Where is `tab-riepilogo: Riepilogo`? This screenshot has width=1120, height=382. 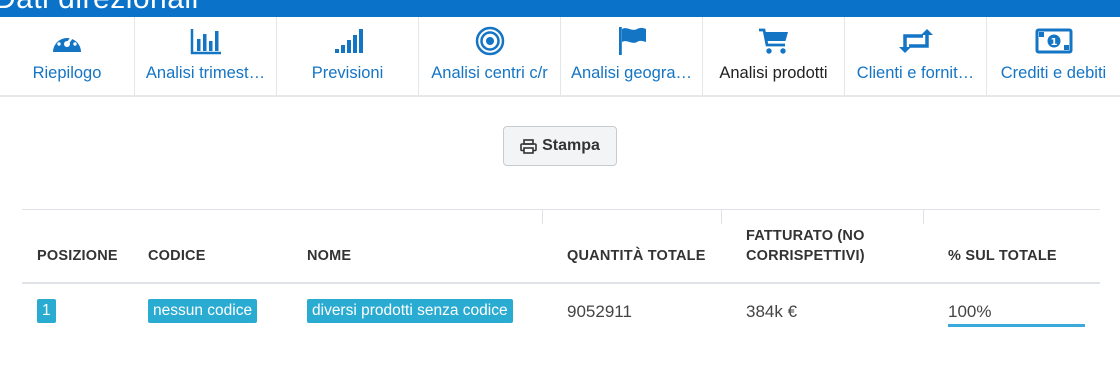
tab-riepilogo: Riepilogo is located at coordinates (67, 56).